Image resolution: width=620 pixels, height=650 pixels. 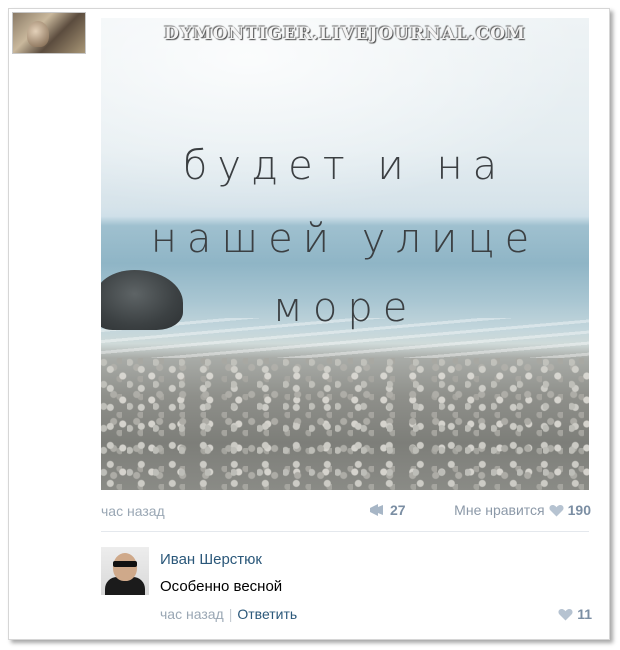 What do you see at coordinates (345, 308) in the screenshot?
I see `image-caption-line-3: море` at bounding box center [345, 308].